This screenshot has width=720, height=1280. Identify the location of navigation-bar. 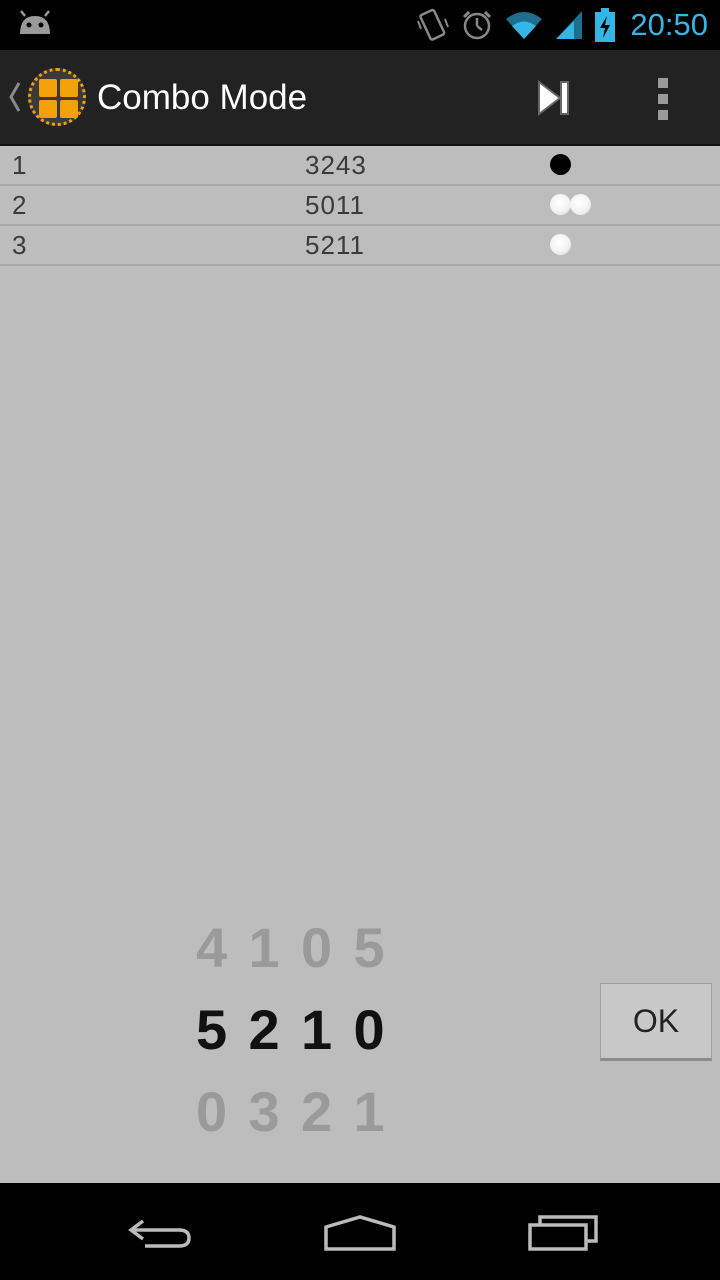
(360, 1231).